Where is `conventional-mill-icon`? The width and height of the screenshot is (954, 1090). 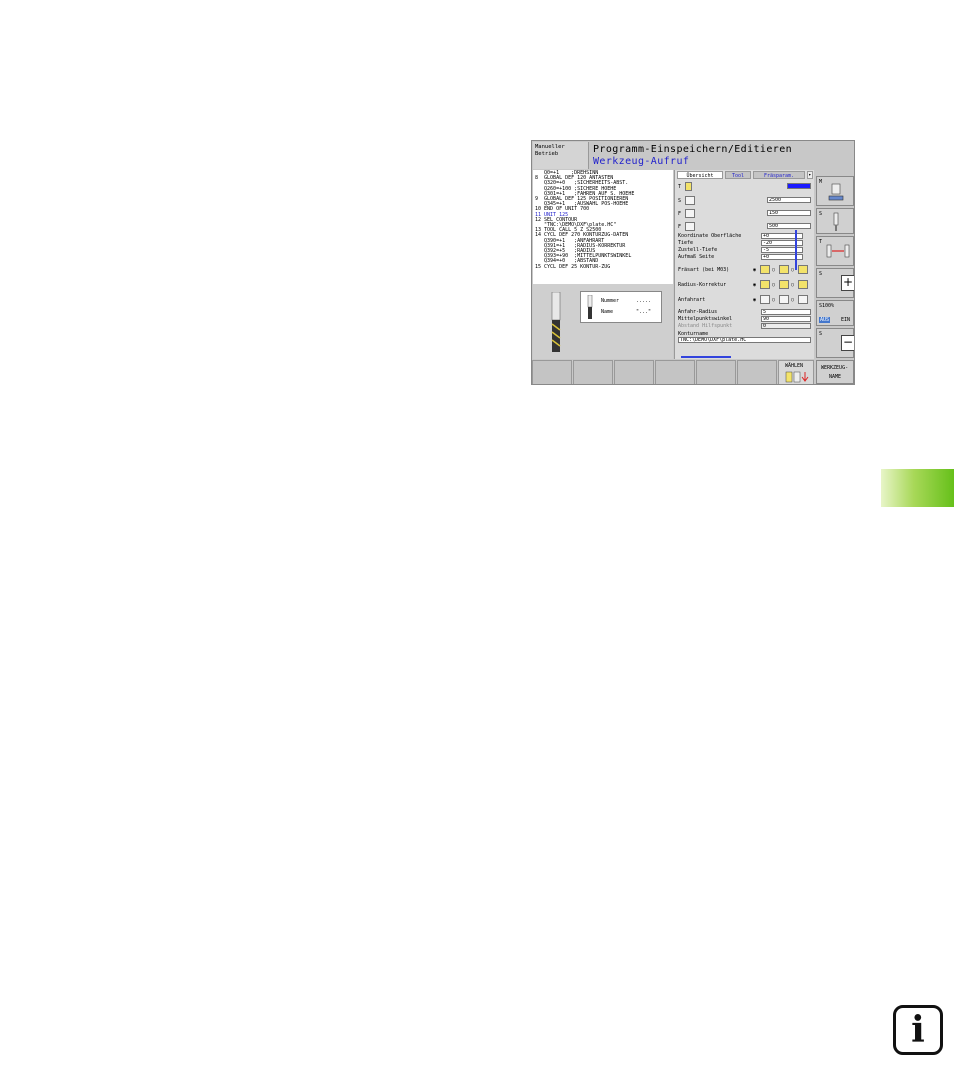 conventional-mill-icon is located at coordinates (784, 269).